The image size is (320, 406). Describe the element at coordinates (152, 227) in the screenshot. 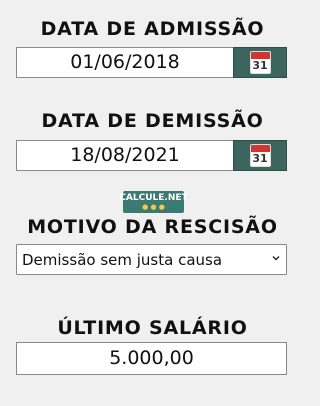

I see `reason-title: MOTIVO DA RESCISÃO` at that location.